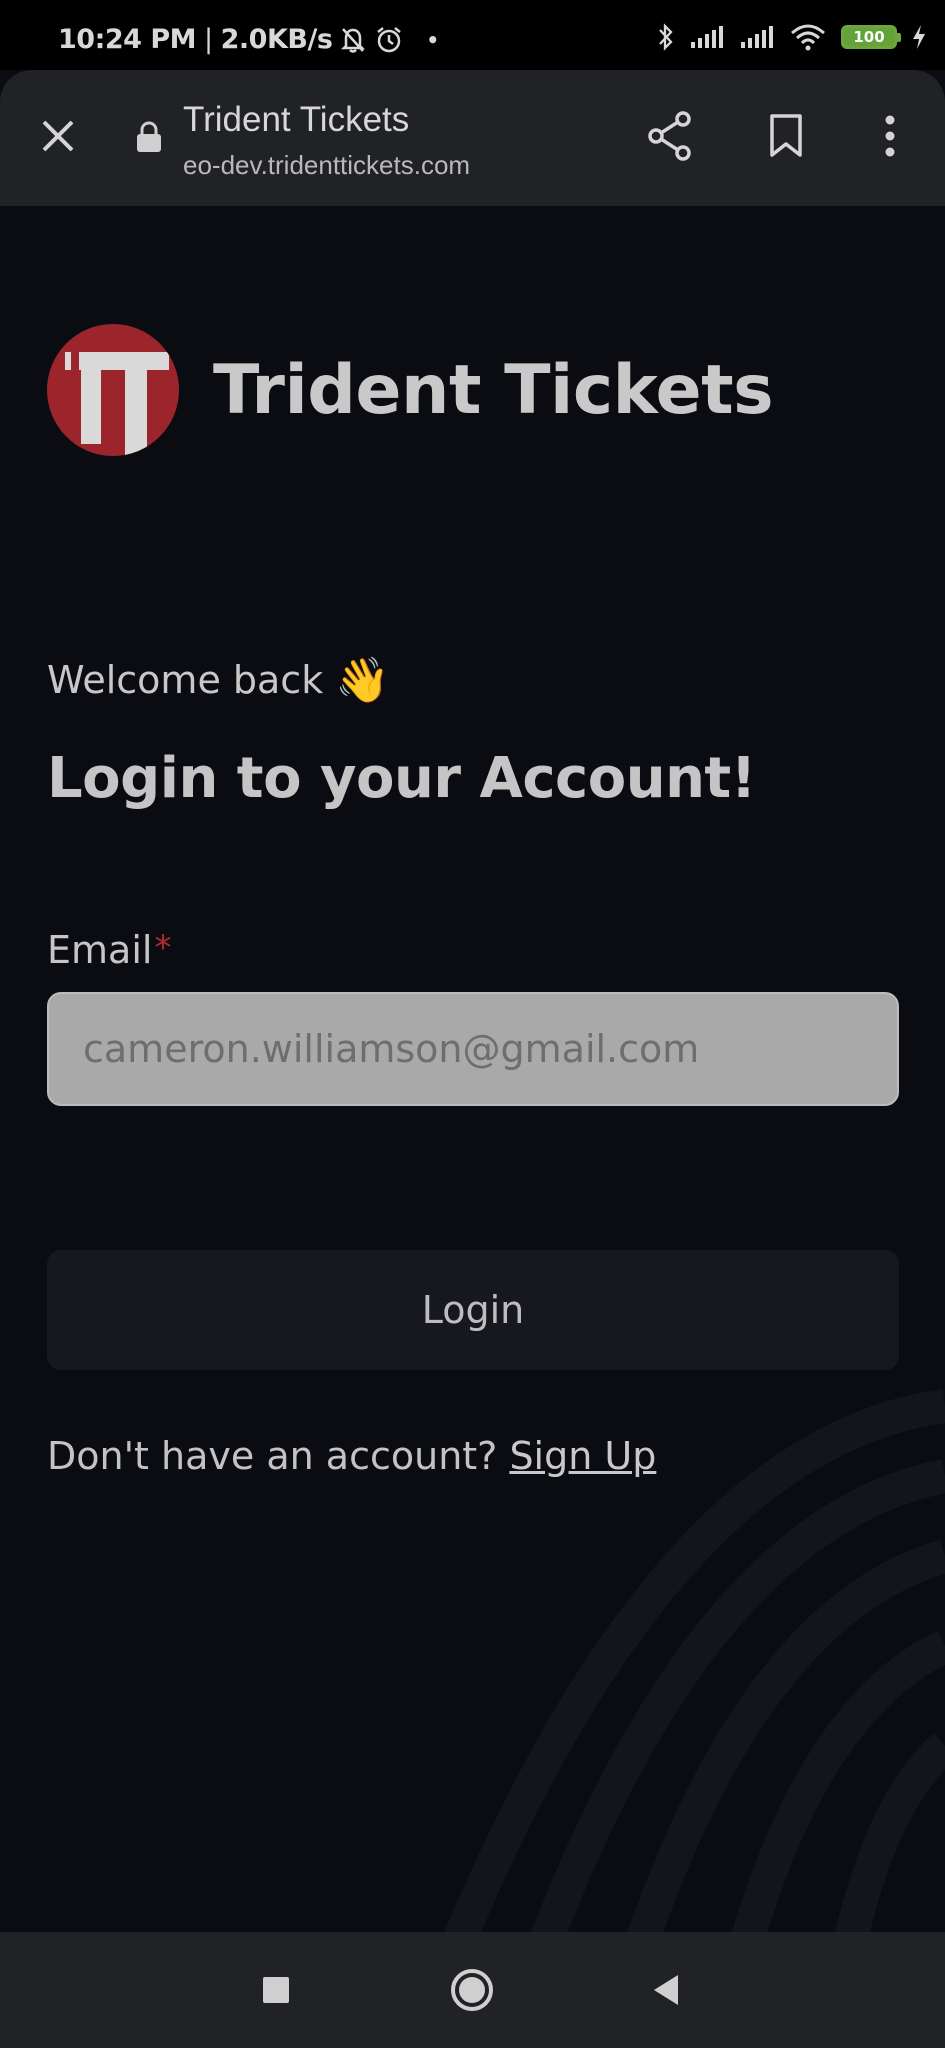 The image size is (945, 2048). Describe the element at coordinates (149, 139) in the screenshot. I see `lock-icon` at that location.